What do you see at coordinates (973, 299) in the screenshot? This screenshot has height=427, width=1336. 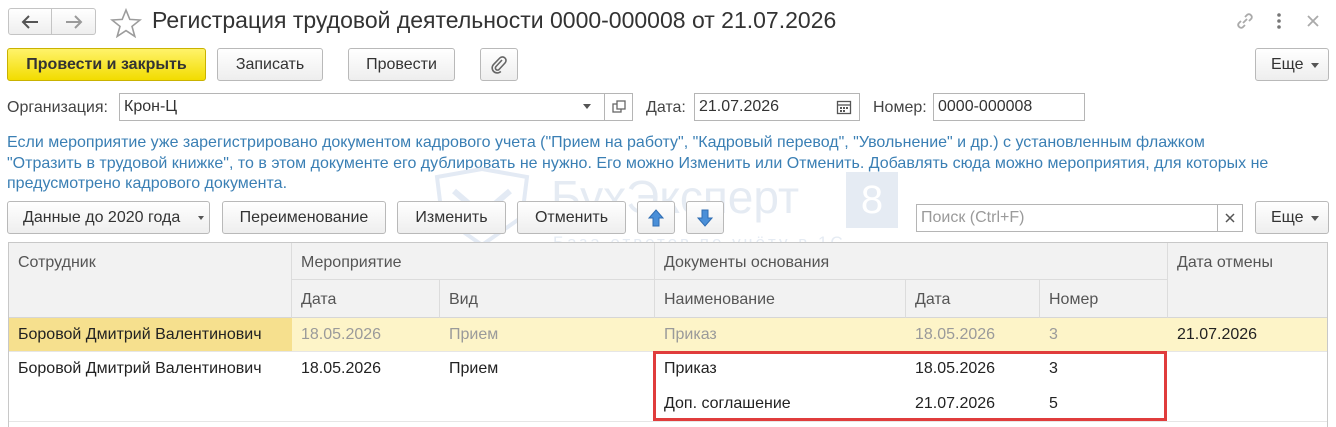 I see `header-doc-date: Дата` at bounding box center [973, 299].